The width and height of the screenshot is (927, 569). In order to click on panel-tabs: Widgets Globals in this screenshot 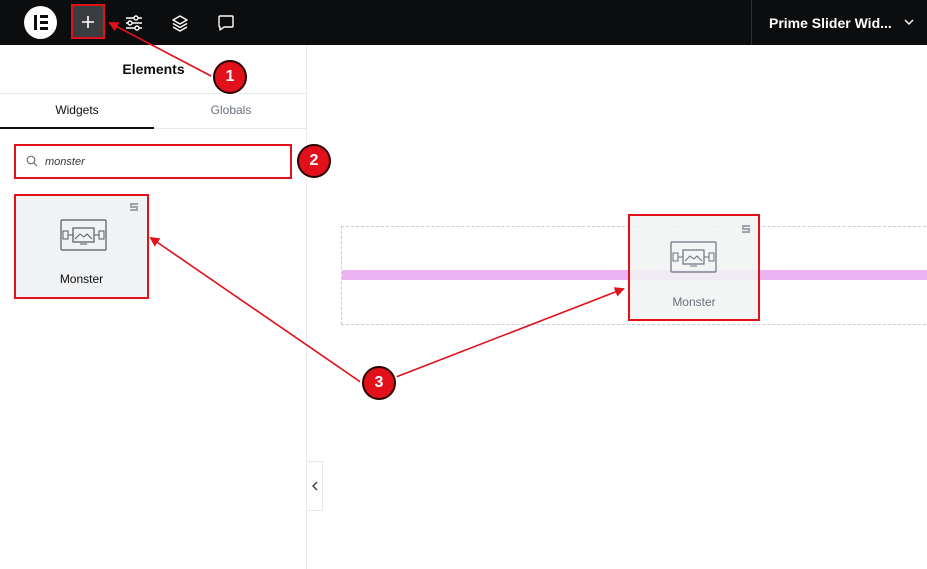, I will do `click(153, 111)`.